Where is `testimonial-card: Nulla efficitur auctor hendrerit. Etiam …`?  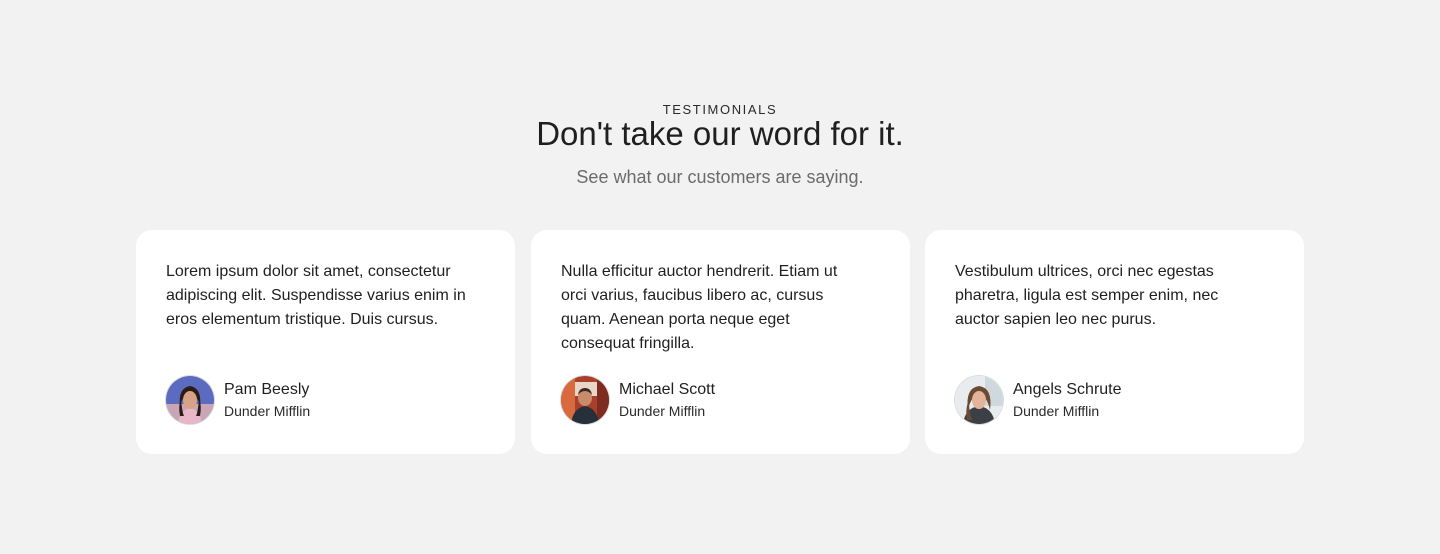 testimonial-card: Nulla efficitur auctor hendrerit. Etiam … is located at coordinates (720, 342).